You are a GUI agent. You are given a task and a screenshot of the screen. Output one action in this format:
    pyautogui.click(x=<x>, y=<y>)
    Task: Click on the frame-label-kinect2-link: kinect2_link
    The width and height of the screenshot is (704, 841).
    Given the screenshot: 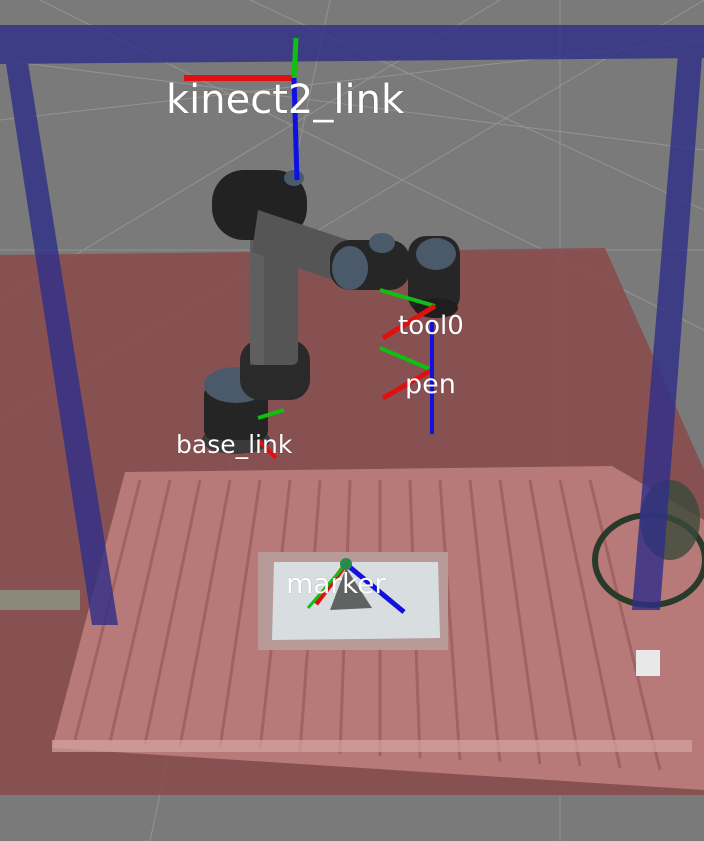 What is the action you would take?
    pyautogui.click(x=285, y=100)
    